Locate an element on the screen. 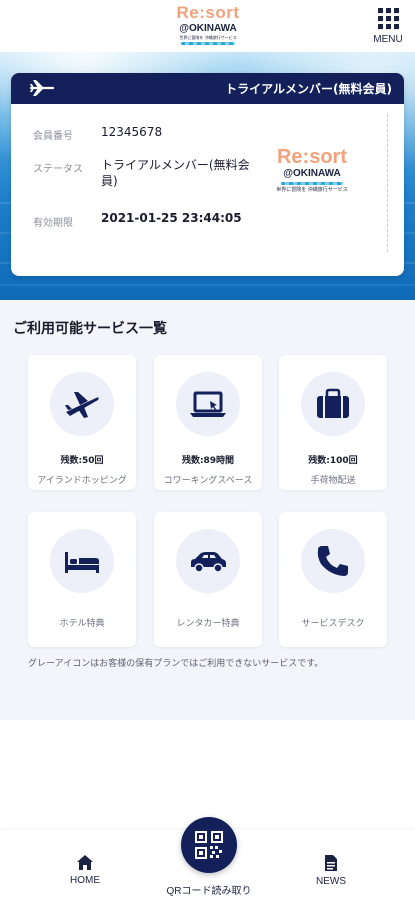 The image size is (415, 900). service-tile-baggage: 残数:100回 手荷物配送 is located at coordinates (333, 422).